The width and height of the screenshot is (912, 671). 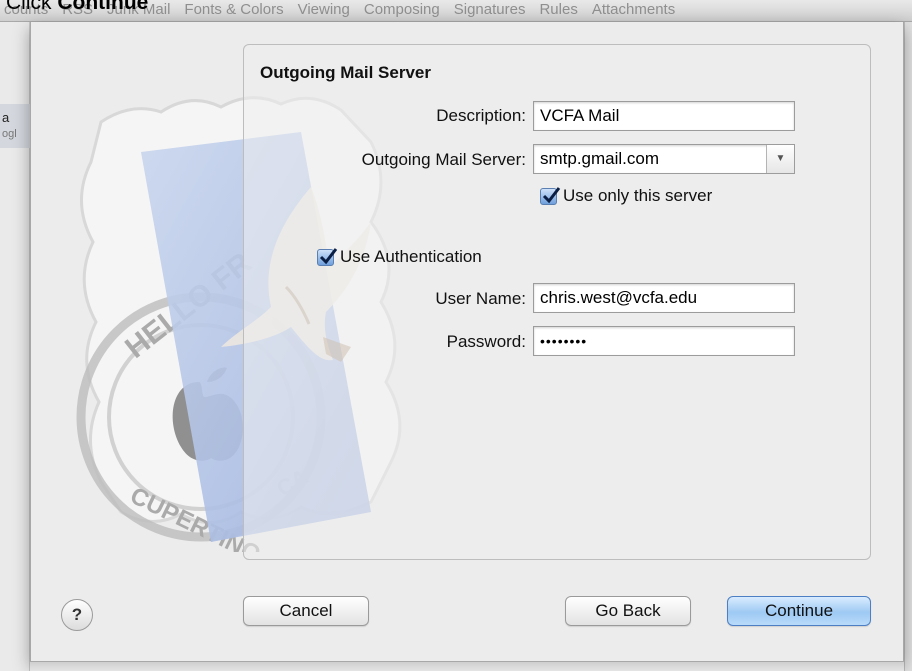 What do you see at coordinates (306, 611) in the screenshot?
I see `cancel-button: Cancel` at bounding box center [306, 611].